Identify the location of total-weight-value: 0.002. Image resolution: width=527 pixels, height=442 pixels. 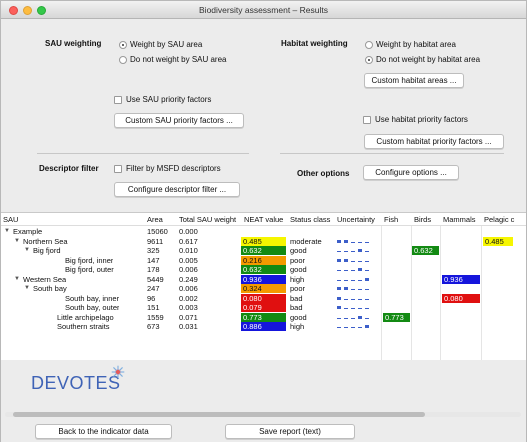
(188, 298).